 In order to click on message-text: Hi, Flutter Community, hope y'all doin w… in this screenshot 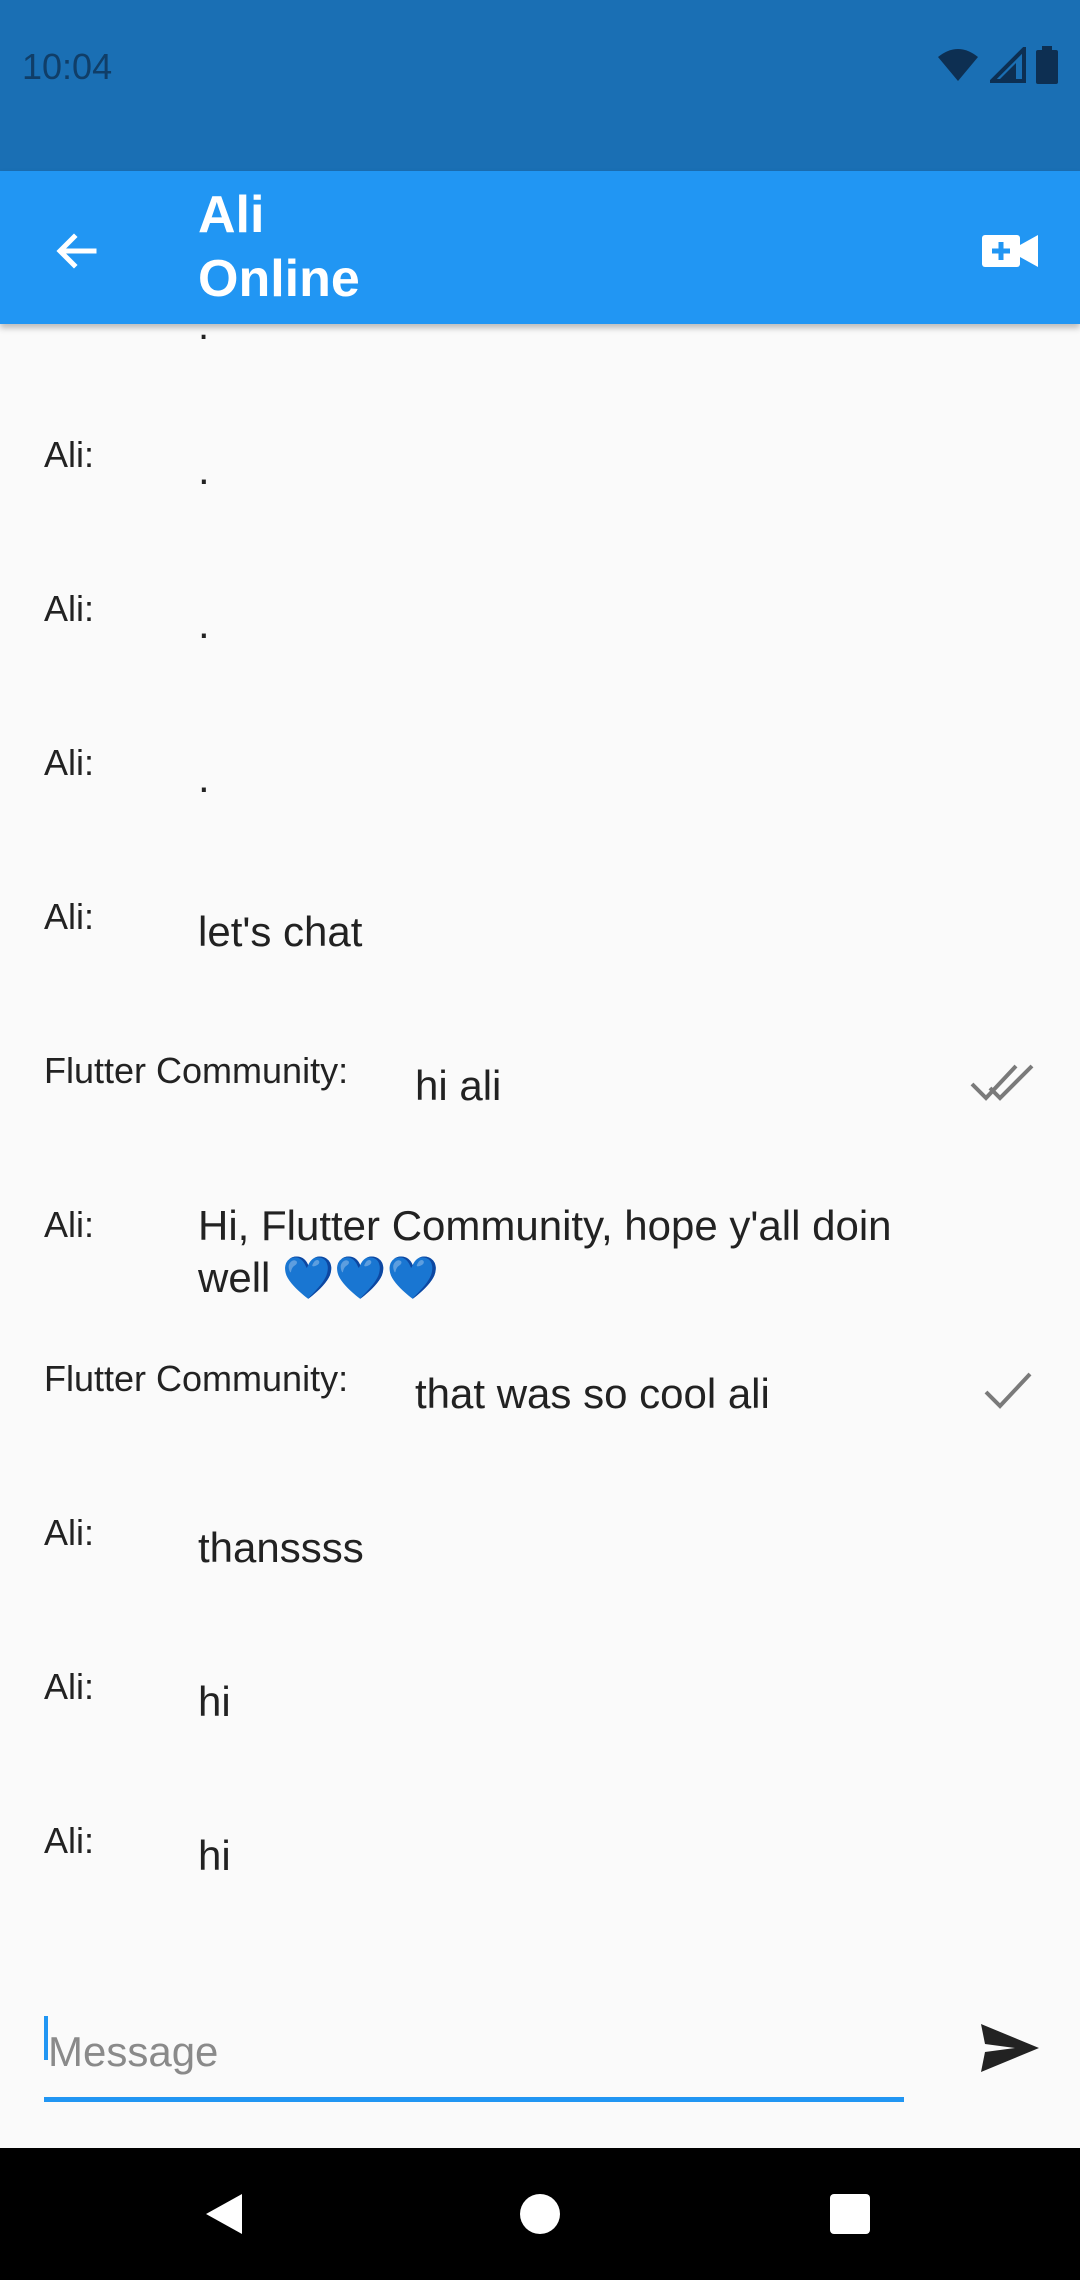, I will do `click(545, 1251)`.